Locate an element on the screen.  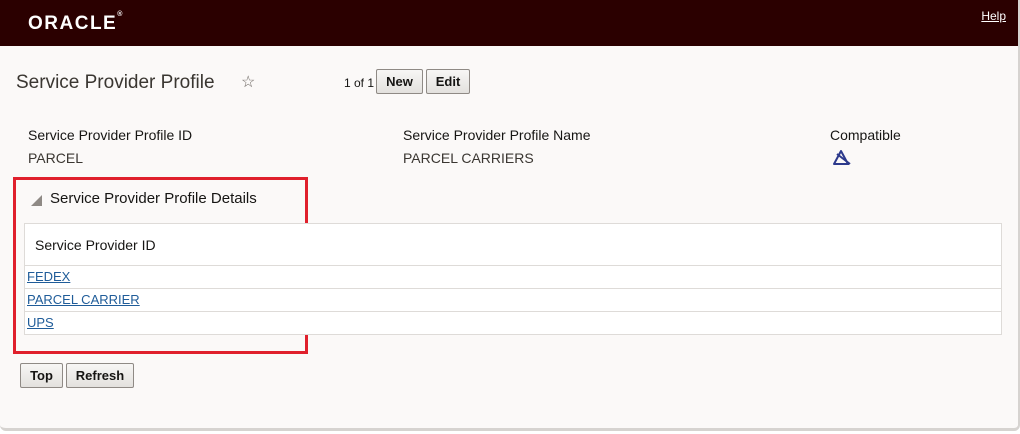
compatible-icon is located at coordinates (842, 157).